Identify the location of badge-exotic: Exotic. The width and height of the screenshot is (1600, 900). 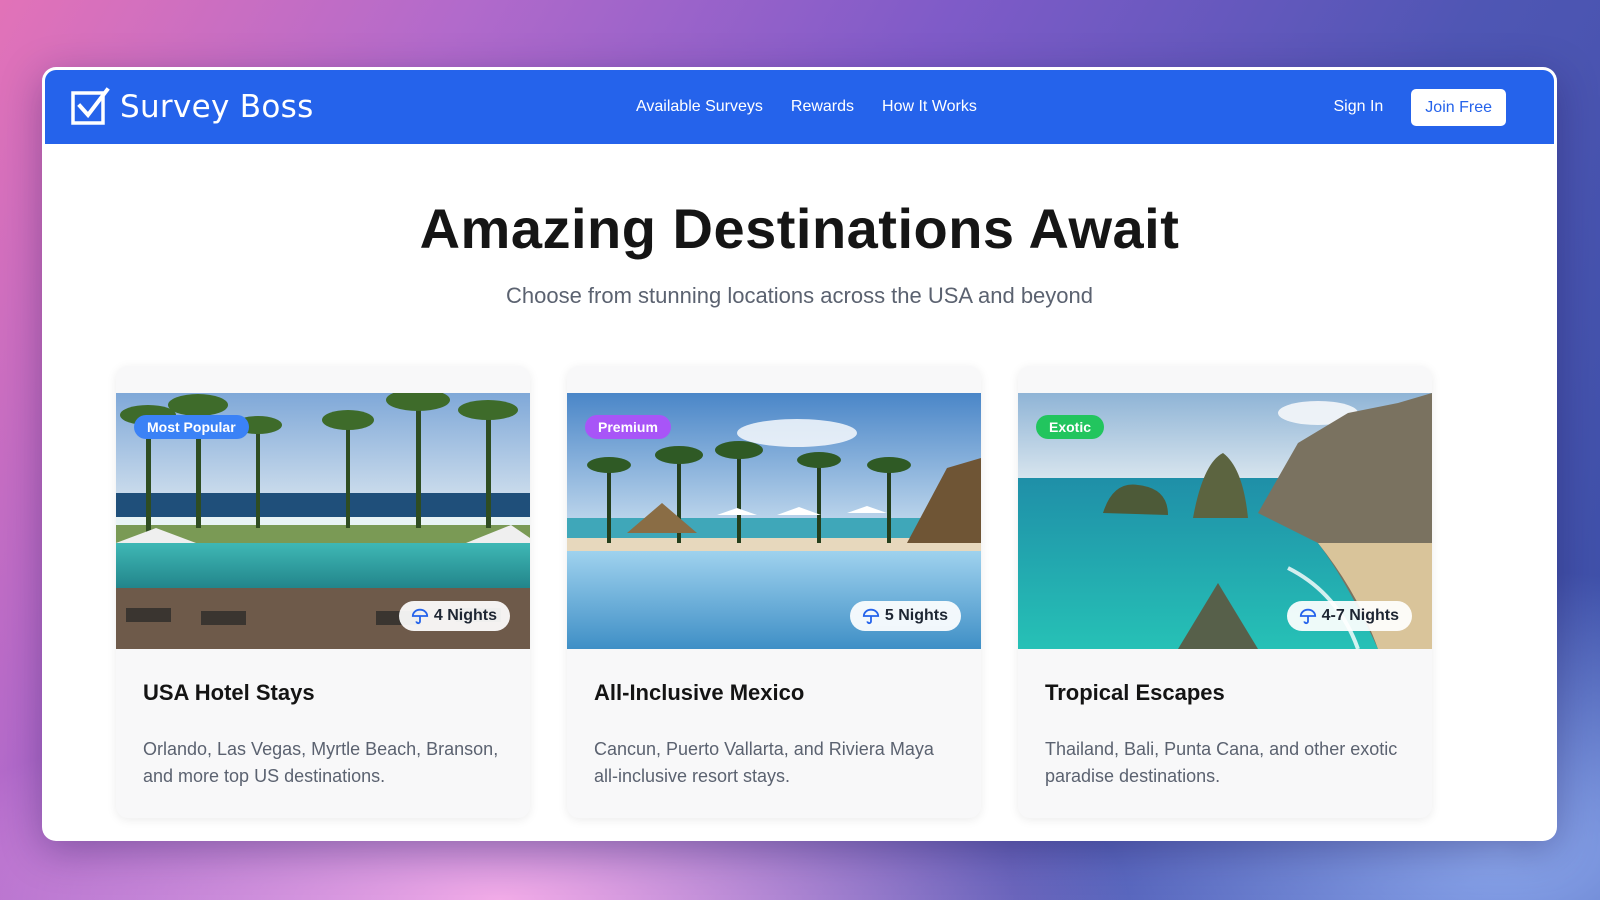
(1070, 427).